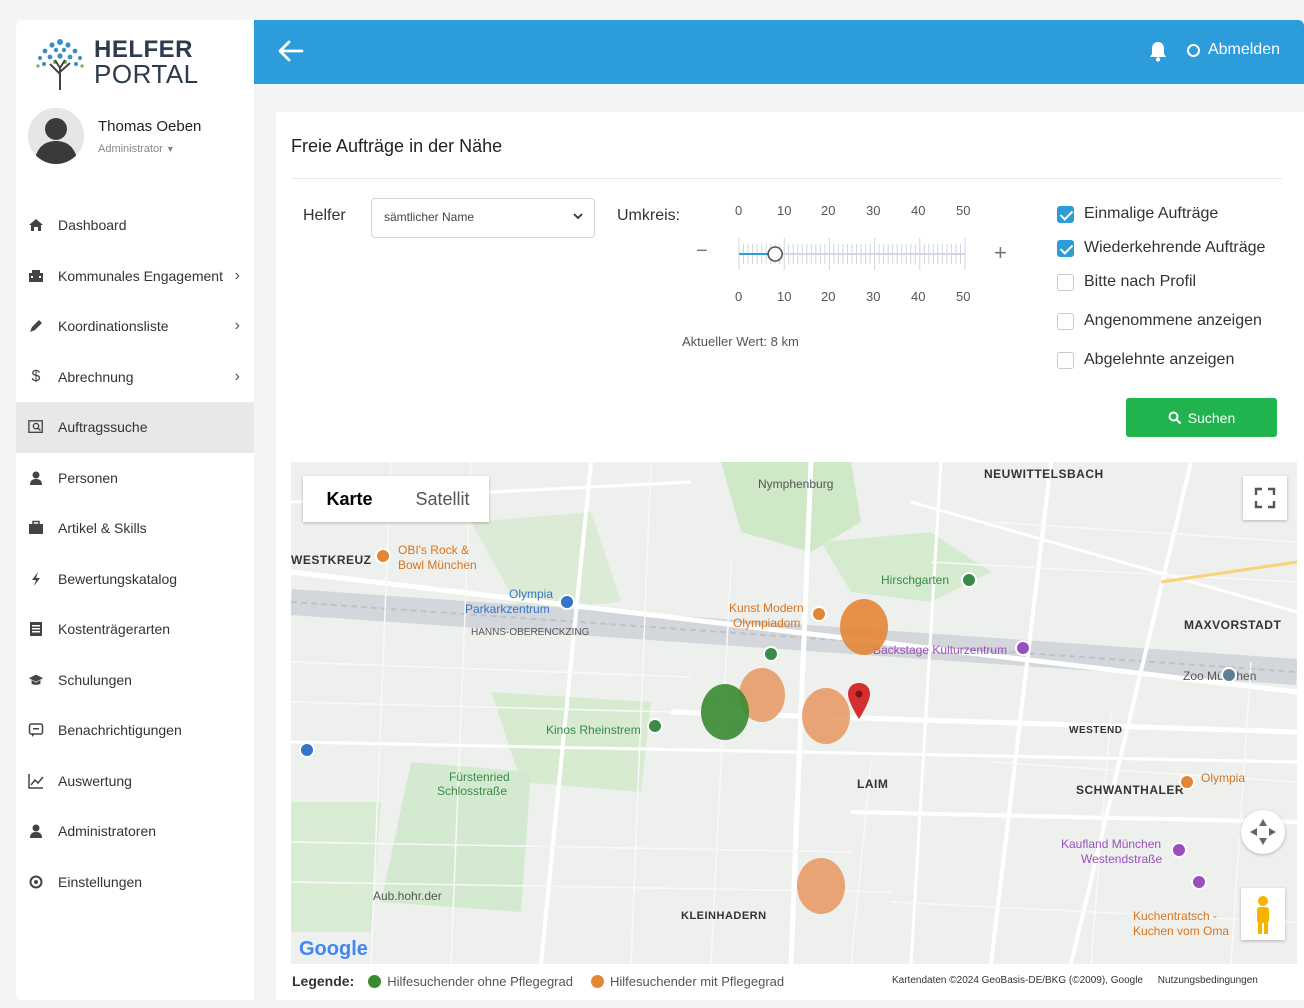 The image size is (1304, 1008). I want to click on scale-bottom-10: 10, so click(784, 296).